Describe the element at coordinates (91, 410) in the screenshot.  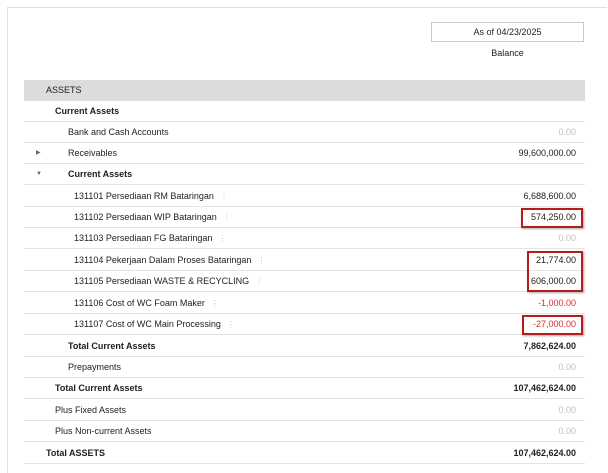
I see `row-label: Plus Fixed Assets` at that location.